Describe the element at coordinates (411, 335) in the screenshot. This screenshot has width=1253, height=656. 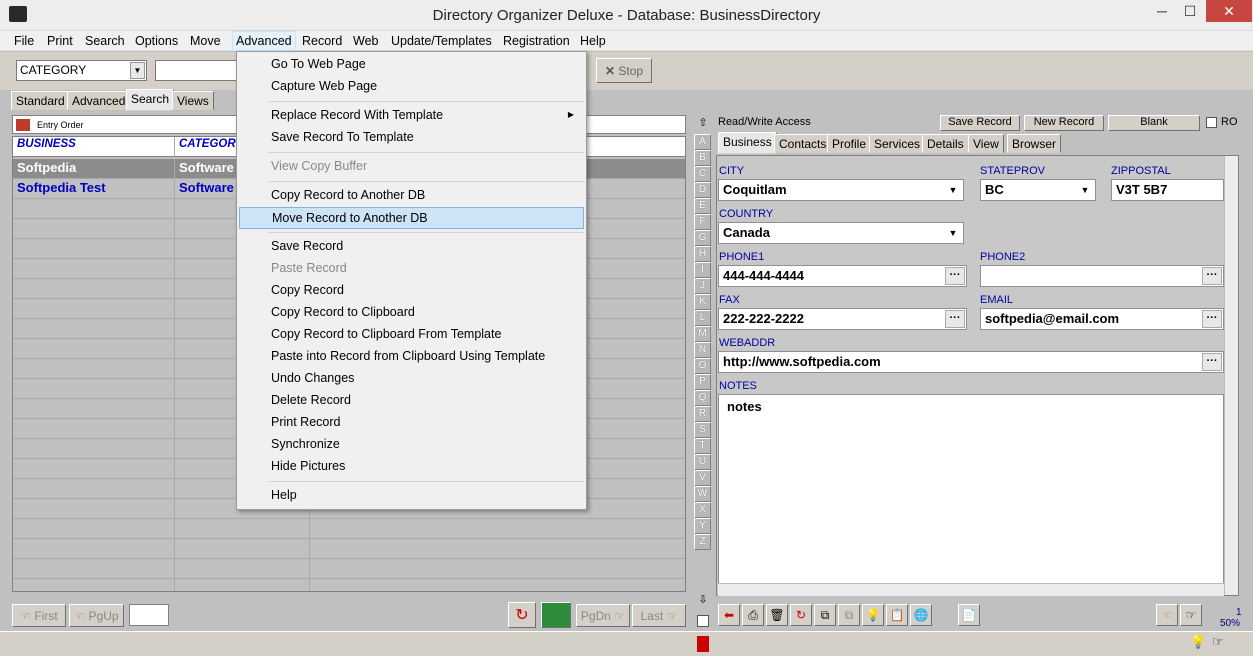
I see `menu-item-copy-record-to-clipboard-from-template: Copy Record to Clipboard From Template` at that location.